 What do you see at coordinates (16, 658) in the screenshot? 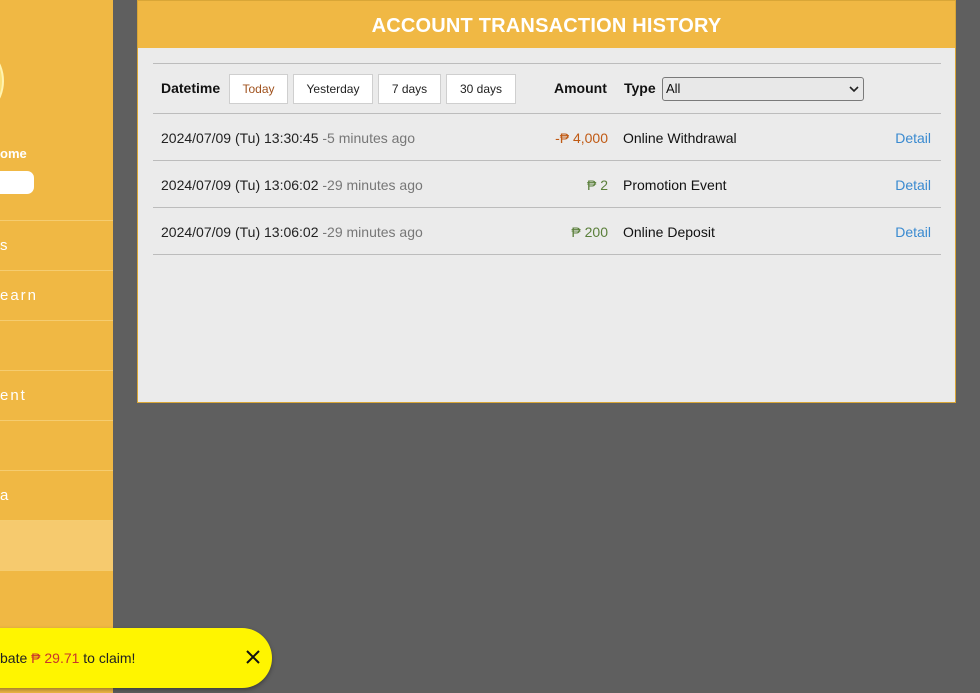
I see `toast-prefix: bate` at bounding box center [16, 658].